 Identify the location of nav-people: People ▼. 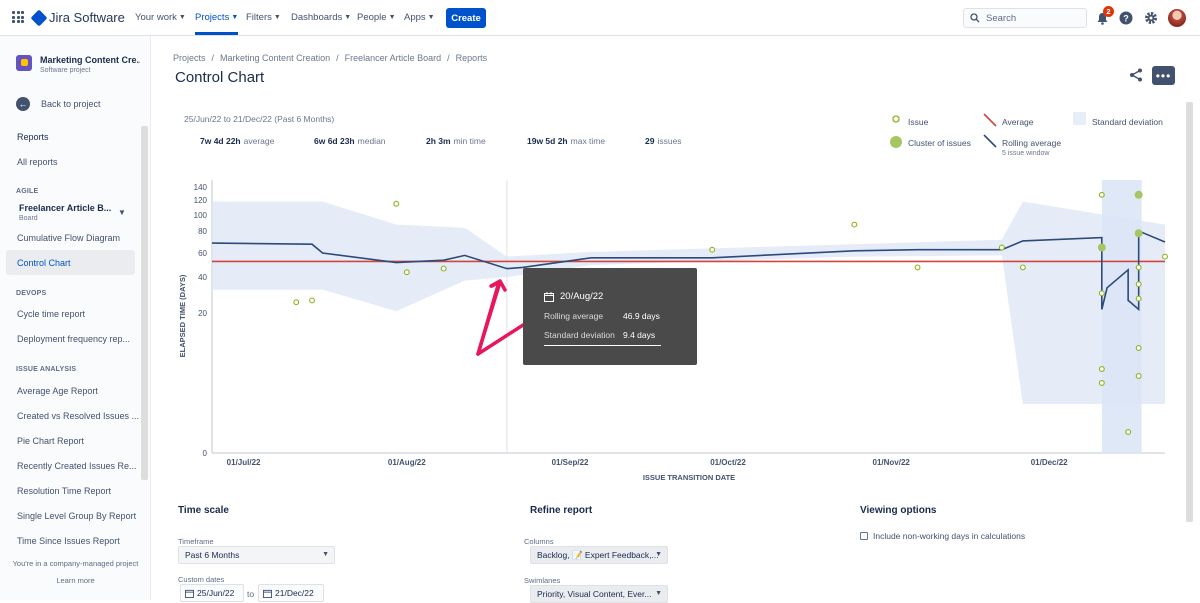
(376, 17).